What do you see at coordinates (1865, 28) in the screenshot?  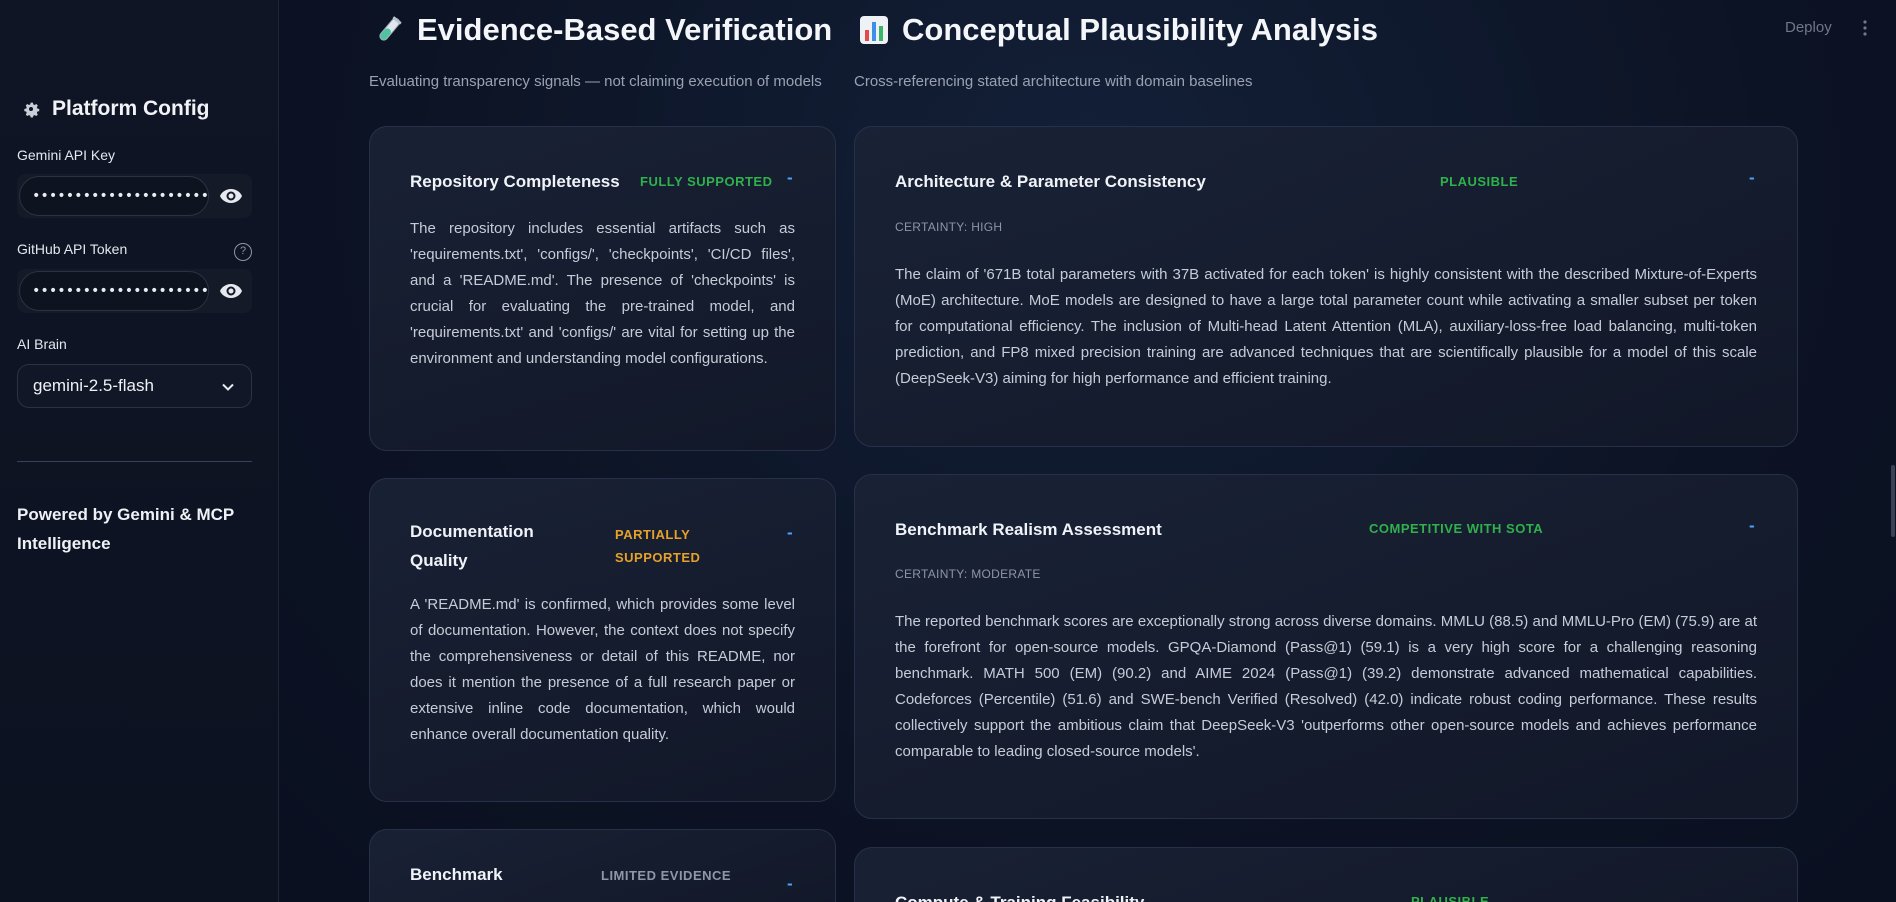 I see `more-menu-icon` at bounding box center [1865, 28].